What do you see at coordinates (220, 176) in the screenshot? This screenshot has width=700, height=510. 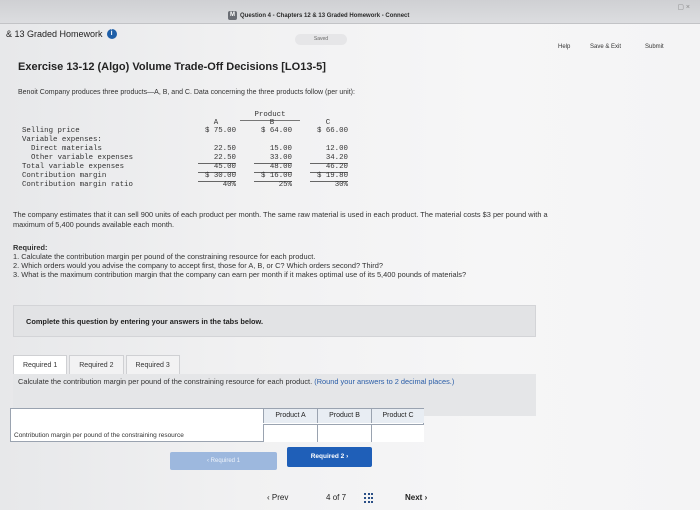 I see `cell: $ 30.00` at bounding box center [220, 176].